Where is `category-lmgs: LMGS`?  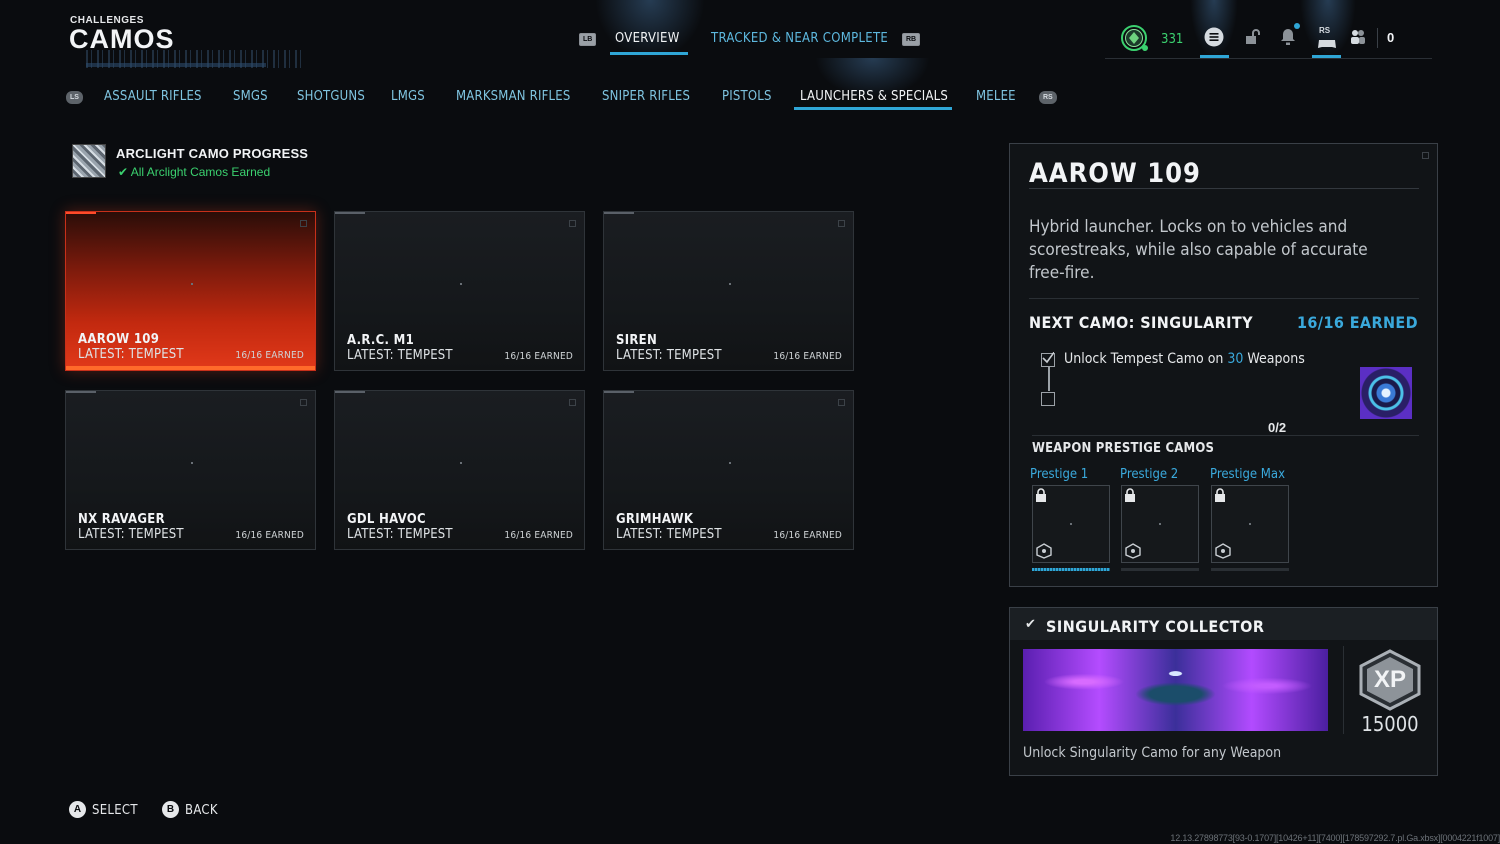
category-lmgs: LMGS is located at coordinates (408, 96).